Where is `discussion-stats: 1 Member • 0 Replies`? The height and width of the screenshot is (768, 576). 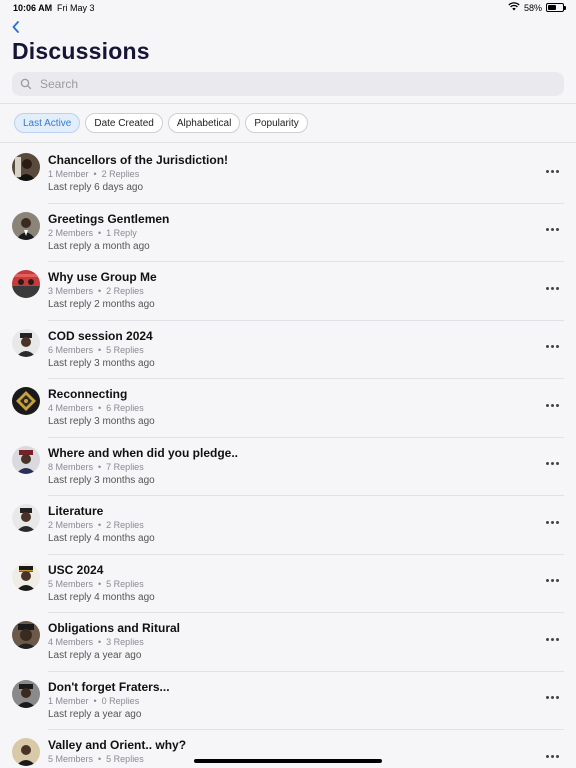
discussion-stats: 1 Member • 0 Replies is located at coordinates (93, 701).